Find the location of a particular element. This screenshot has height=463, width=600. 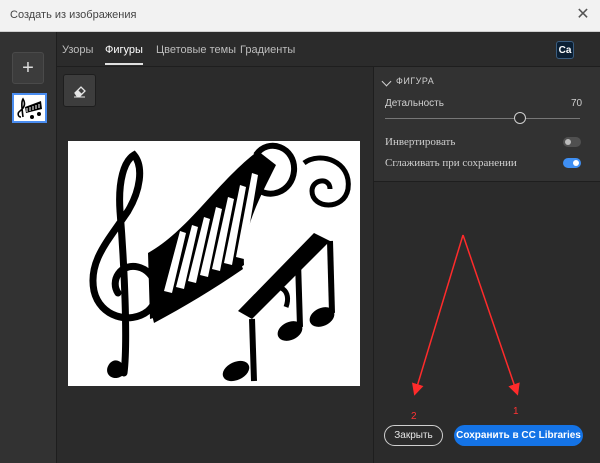

eraser-icon is located at coordinates (80, 92).